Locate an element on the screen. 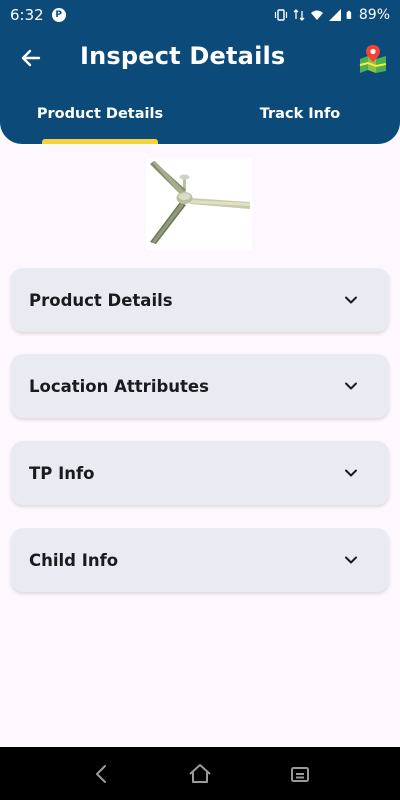 The height and width of the screenshot is (800, 400). status-right: 89% is located at coordinates (332, 15).